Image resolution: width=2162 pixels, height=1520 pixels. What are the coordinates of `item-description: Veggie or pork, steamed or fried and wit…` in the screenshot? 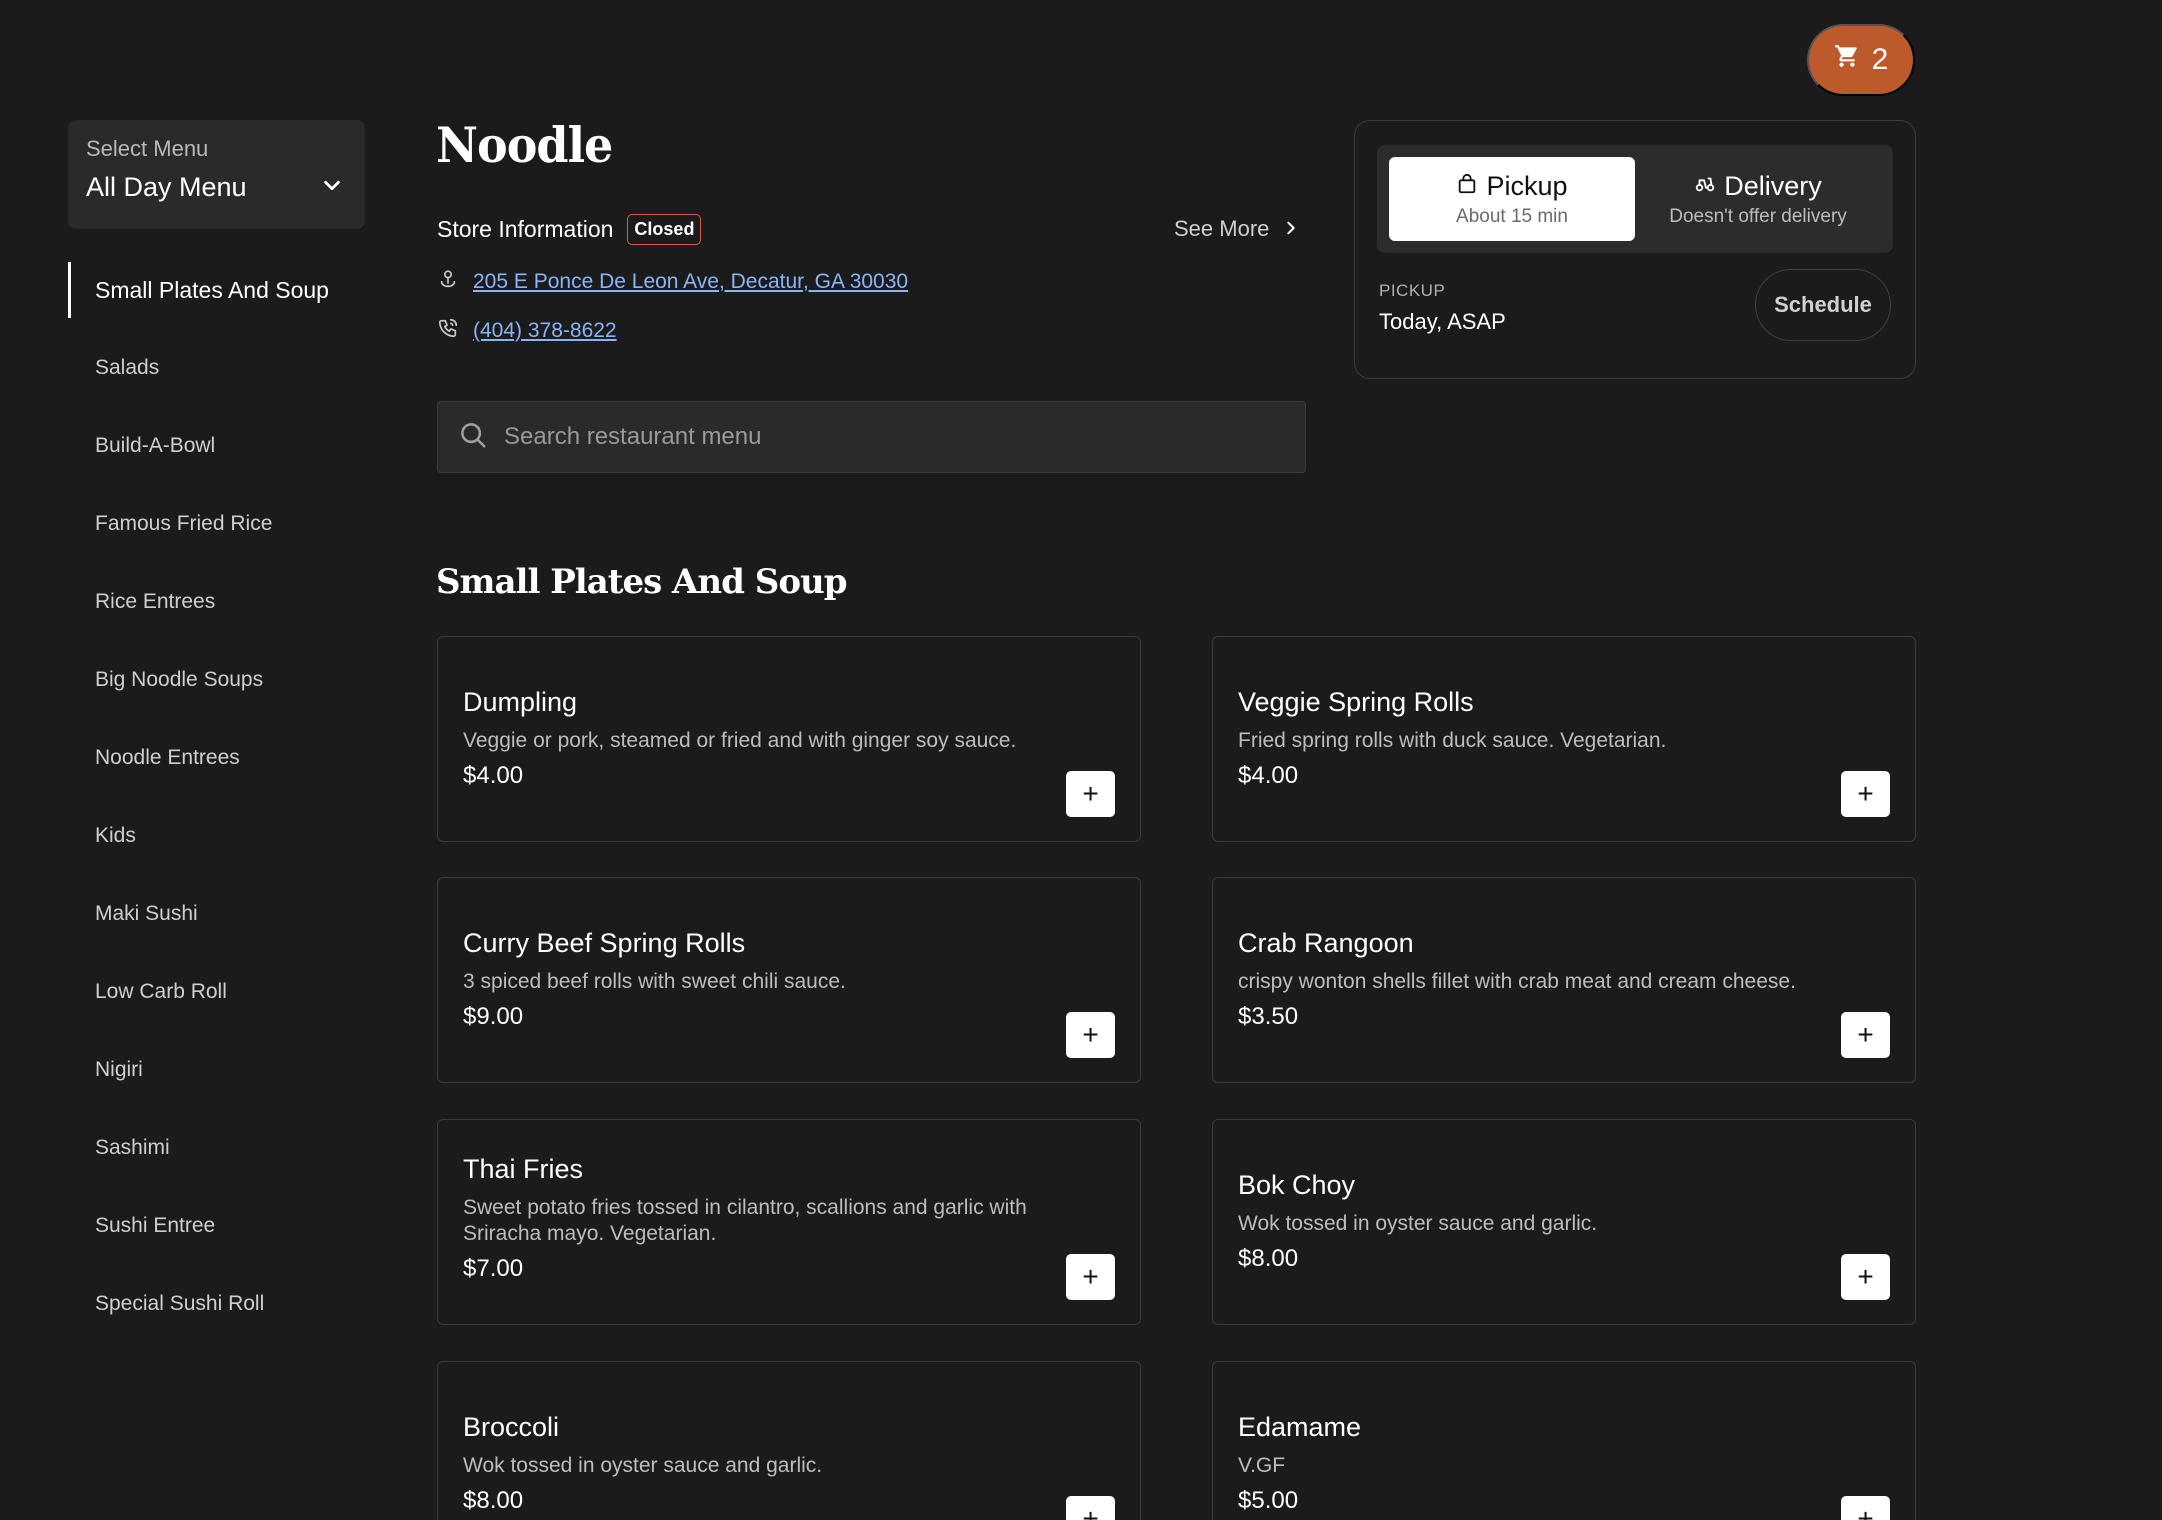 It's located at (740, 740).